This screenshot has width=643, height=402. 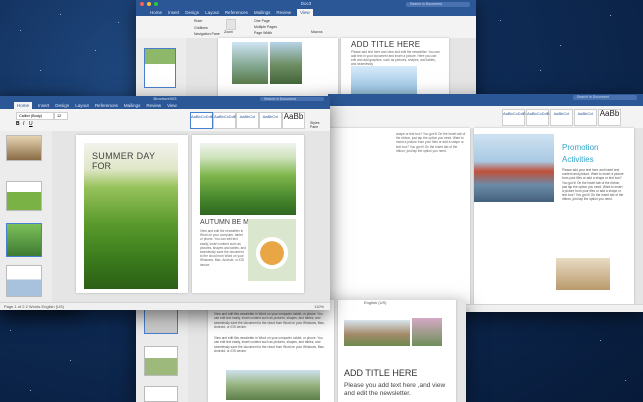 What do you see at coordinates (228, 32) in the screenshot?
I see `zoom-label: Zoom` at bounding box center [228, 32].